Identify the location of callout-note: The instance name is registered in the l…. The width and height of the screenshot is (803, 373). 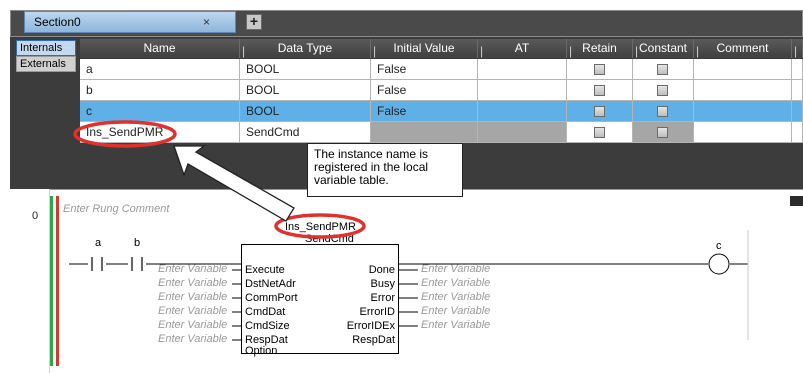
(385, 170).